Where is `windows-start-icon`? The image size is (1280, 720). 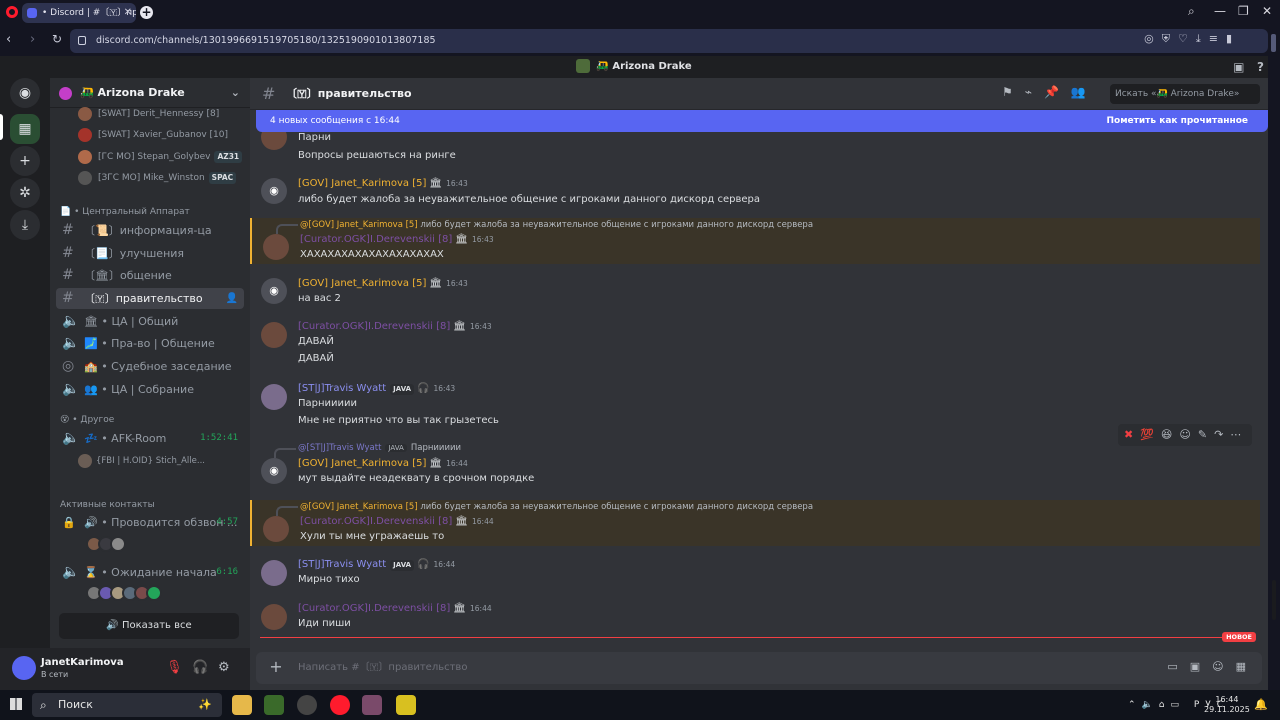
windows-start-icon is located at coordinates (16, 704).